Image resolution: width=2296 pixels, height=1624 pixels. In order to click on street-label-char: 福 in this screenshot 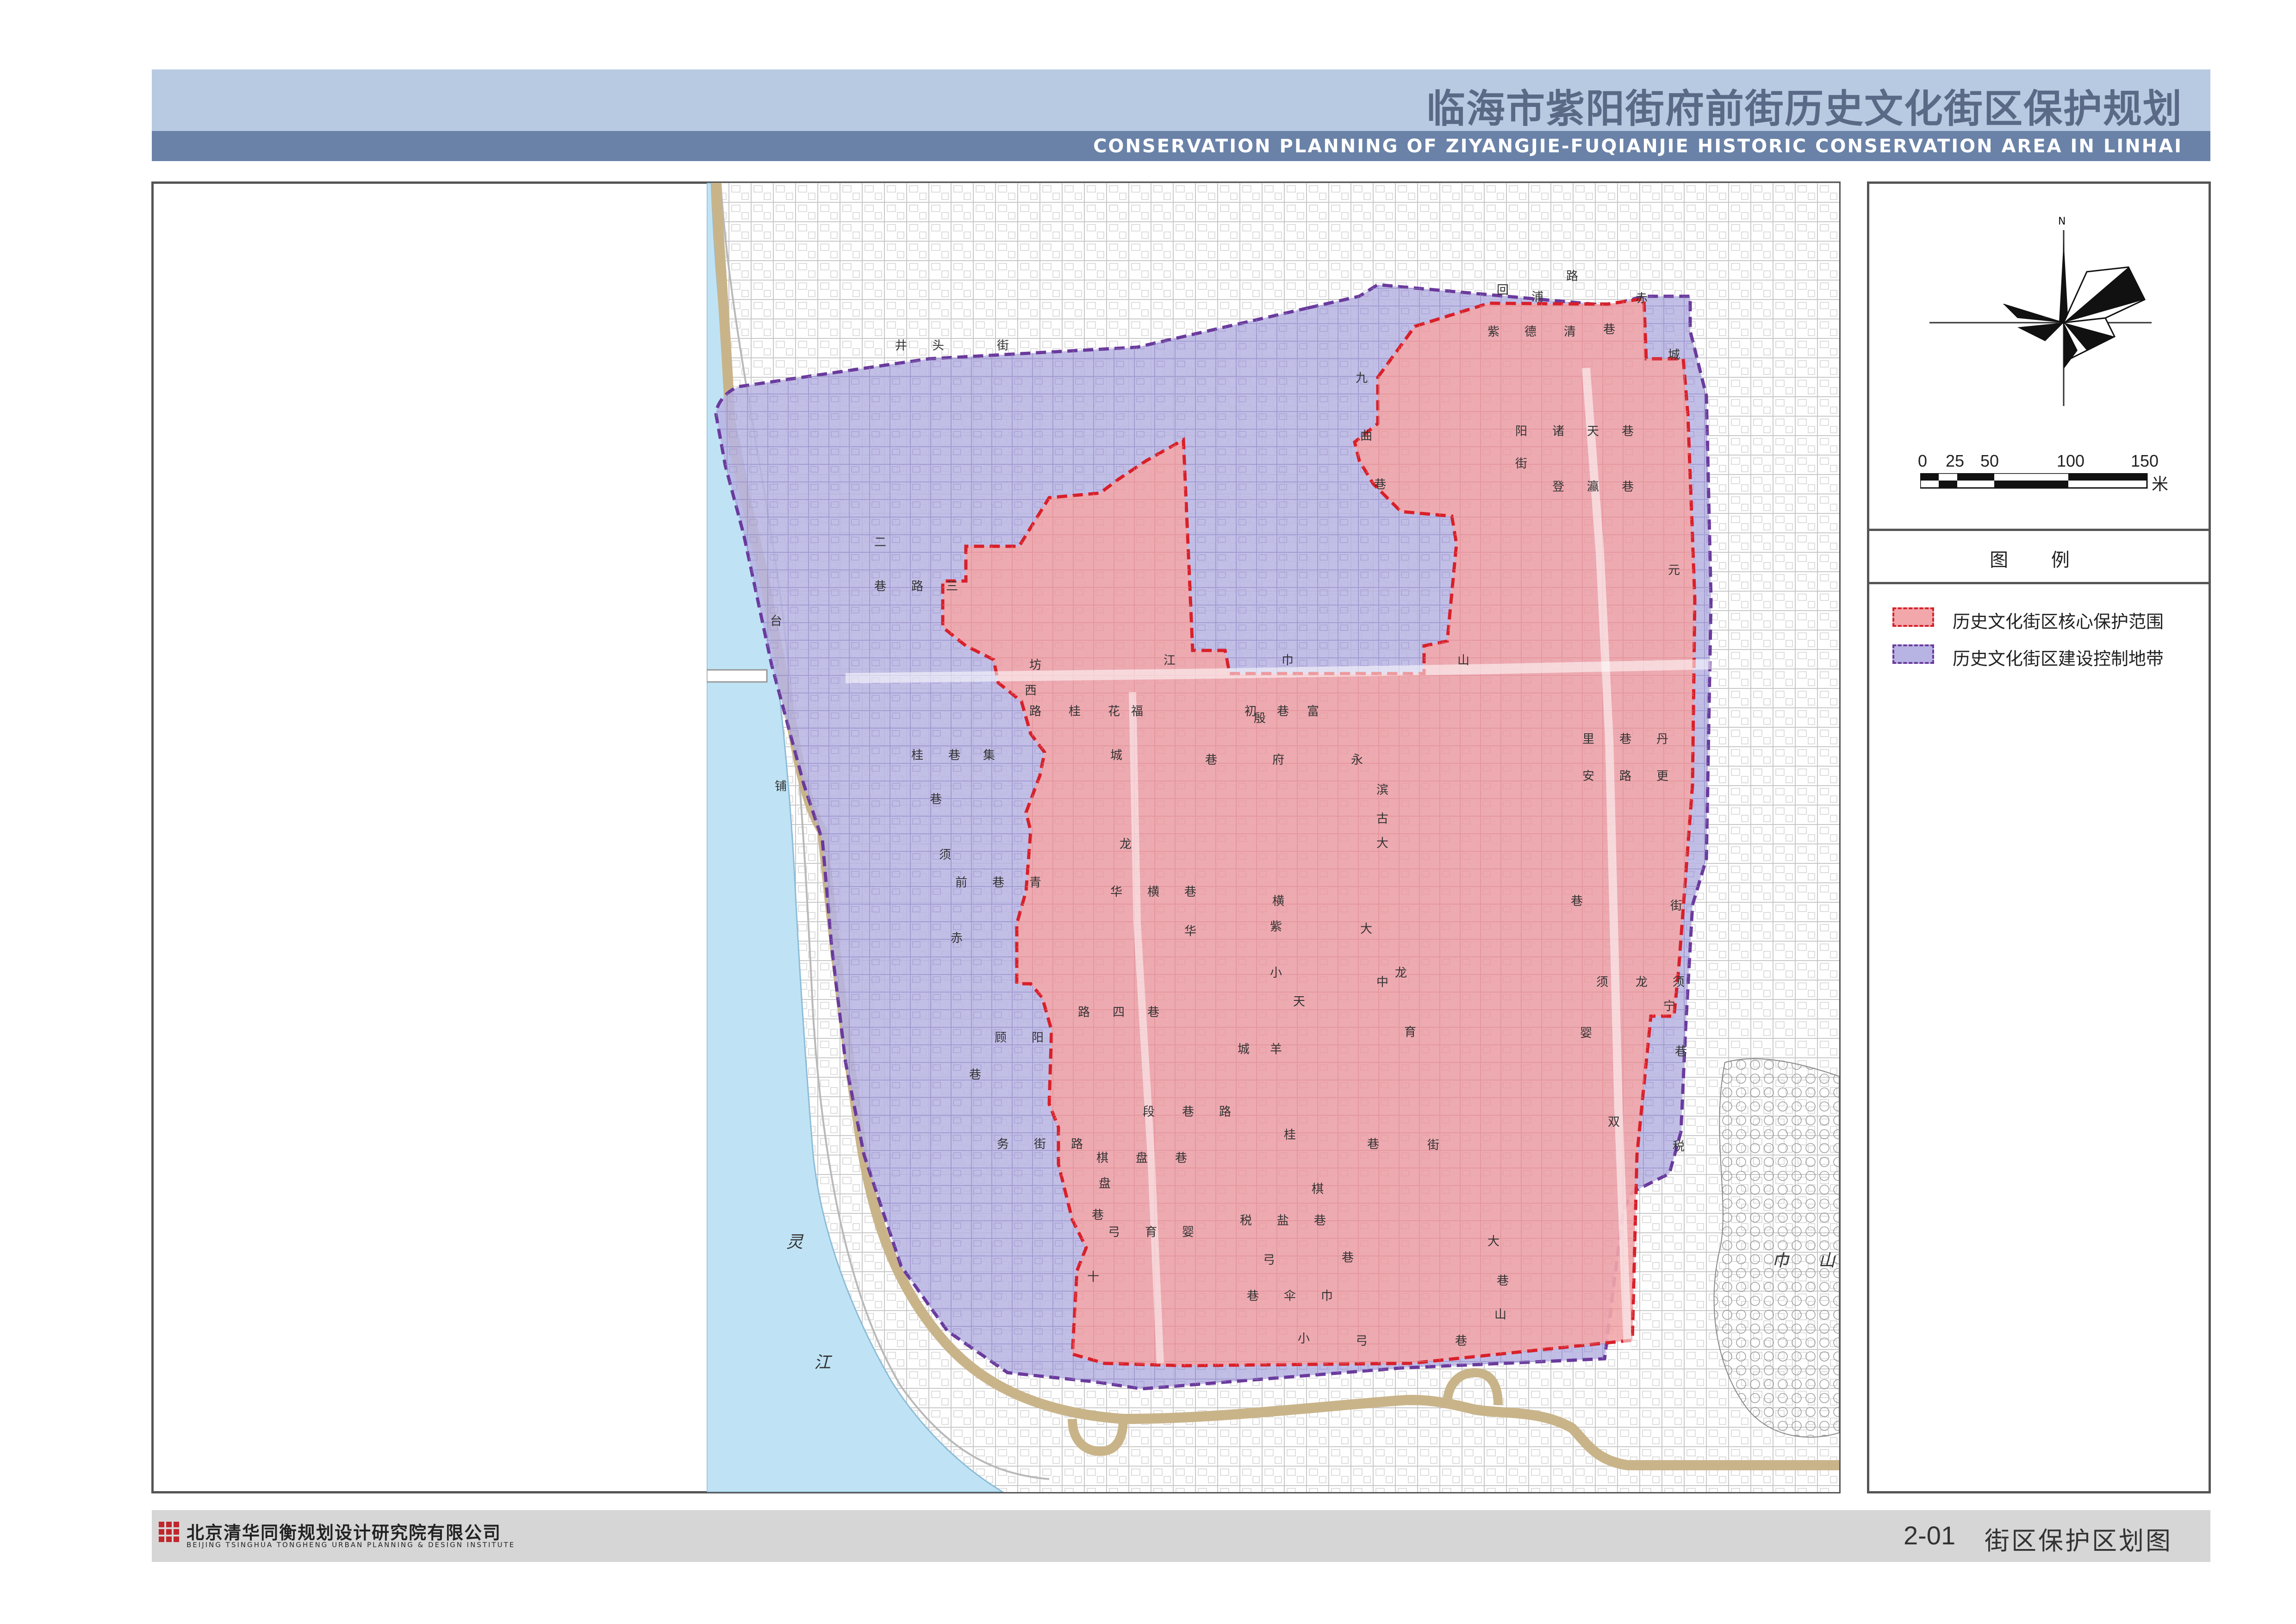, I will do `click(1137, 711)`.